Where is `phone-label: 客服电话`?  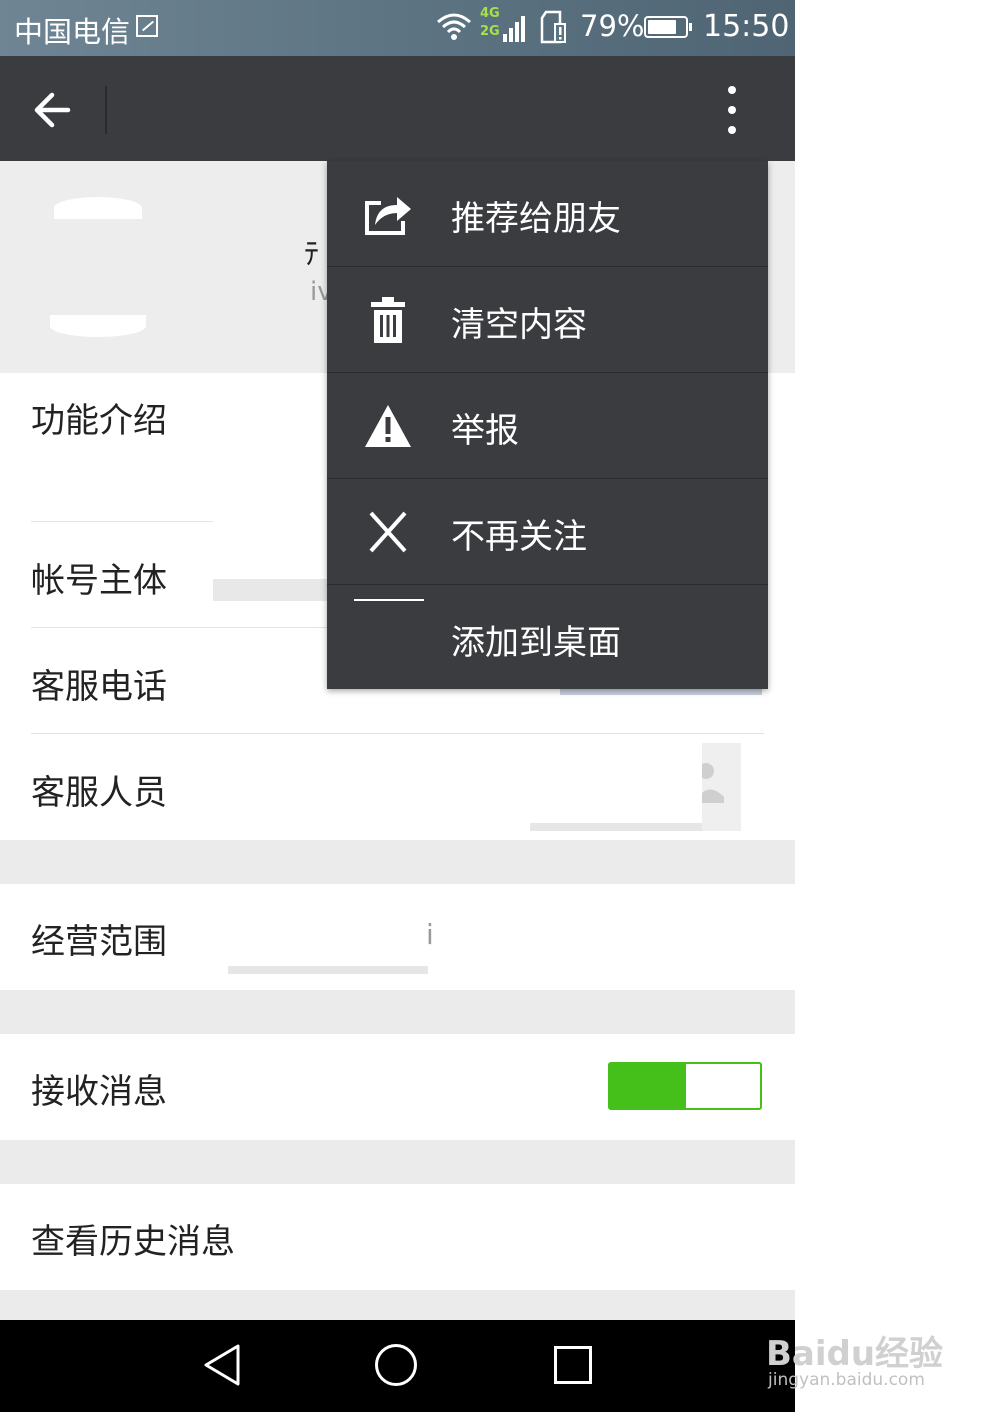
phone-label: 客服电话 is located at coordinates (99, 683).